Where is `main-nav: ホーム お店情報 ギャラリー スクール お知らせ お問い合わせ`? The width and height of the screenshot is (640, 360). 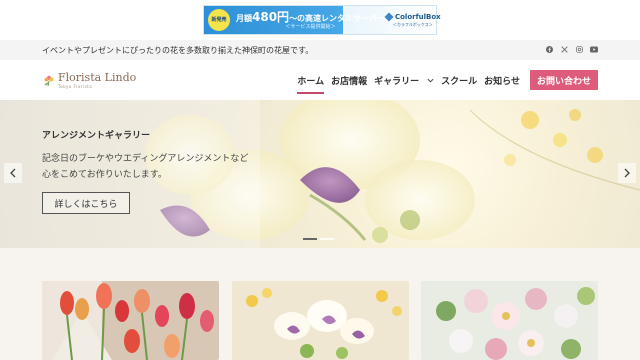 main-nav: ホーム お店情報 ギャラリー スクール お知らせ お問い合わせ is located at coordinates (444, 81).